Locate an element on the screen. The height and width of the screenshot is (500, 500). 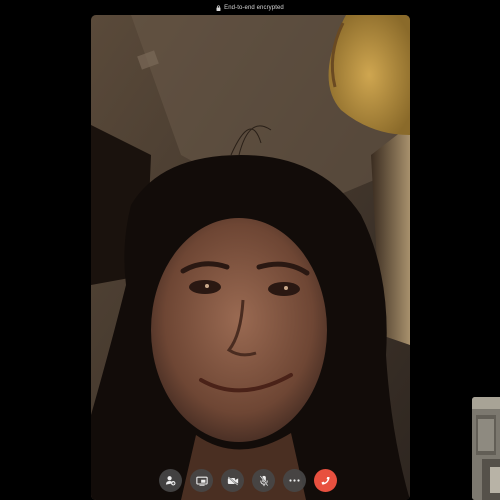
screen-share-icon is located at coordinates (201, 481).